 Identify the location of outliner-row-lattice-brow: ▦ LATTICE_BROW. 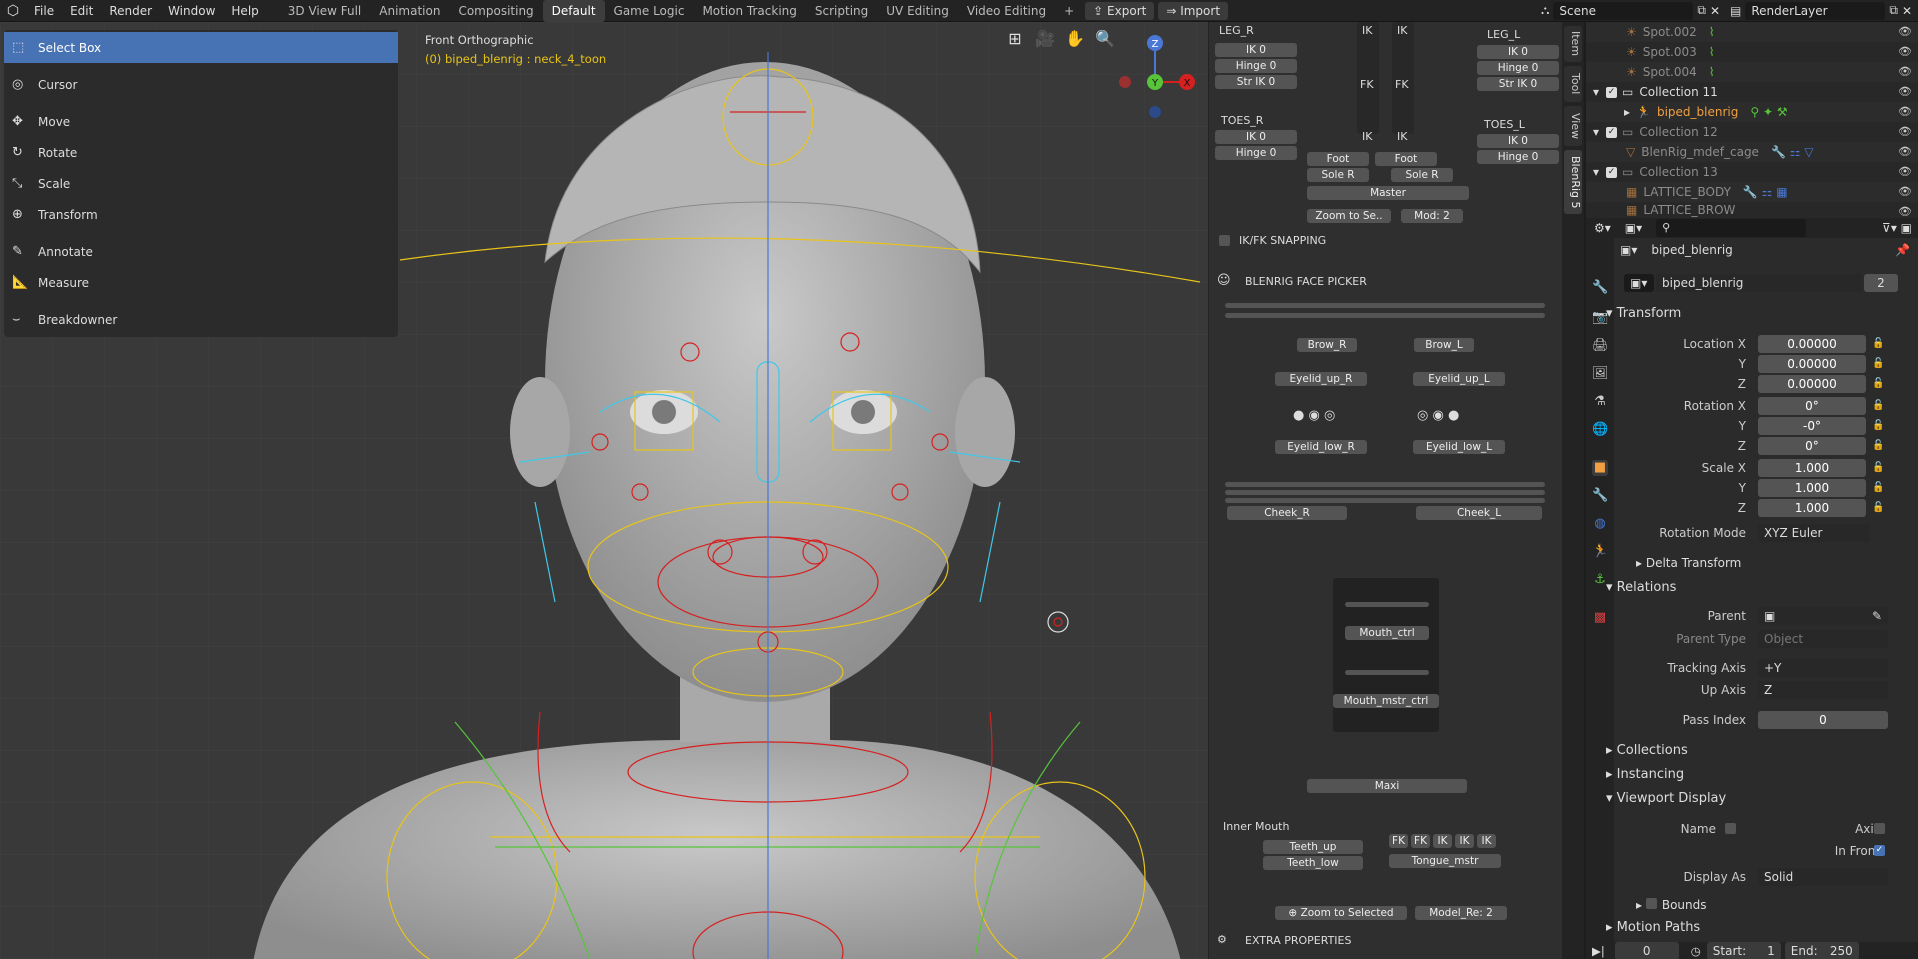
(1752, 210).